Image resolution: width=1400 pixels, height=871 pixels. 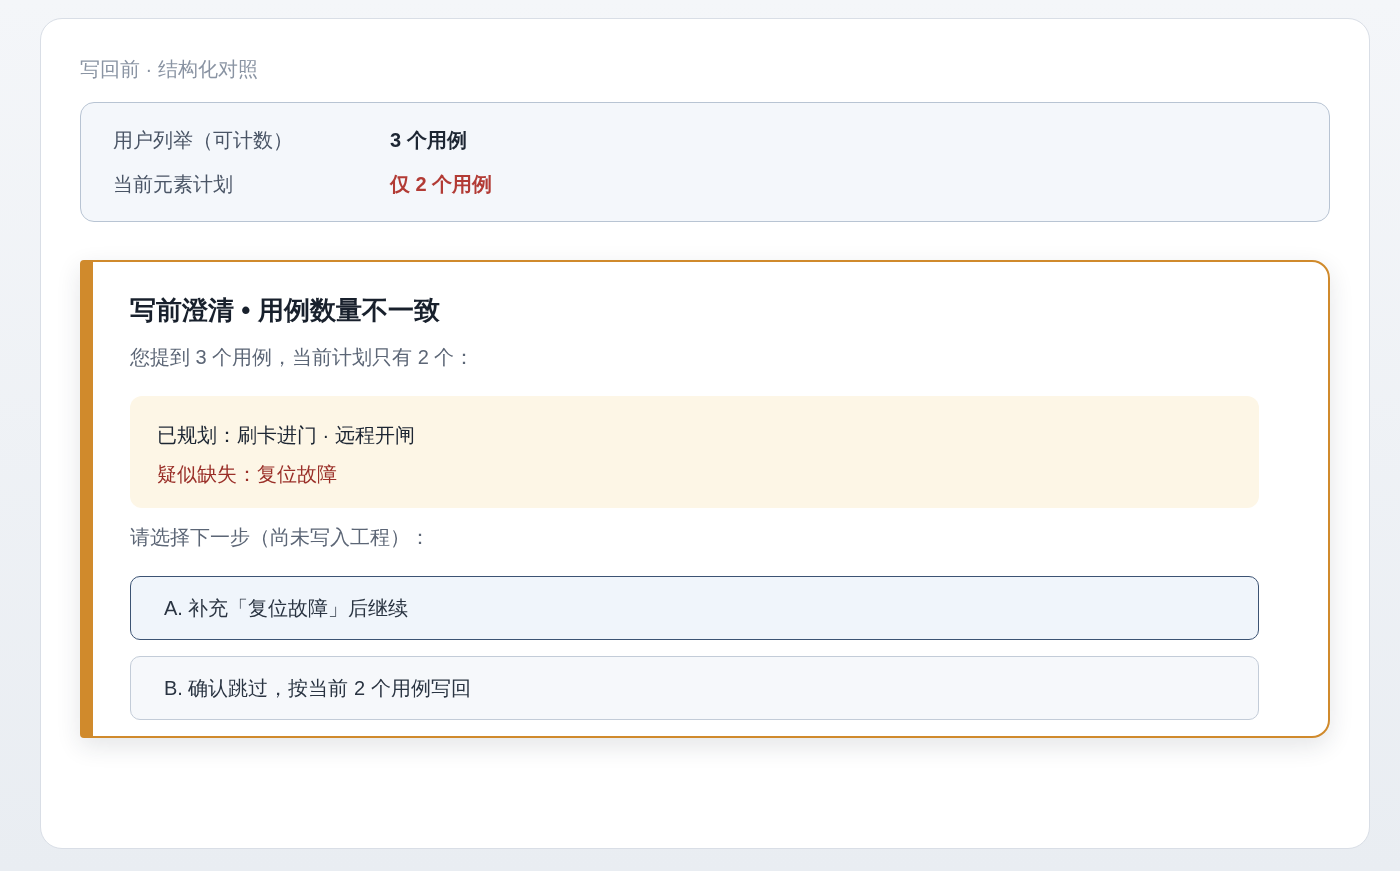 What do you see at coordinates (285, 310) in the screenshot?
I see `dialog-title: 写前澄清 • 用例数量不一致` at bounding box center [285, 310].